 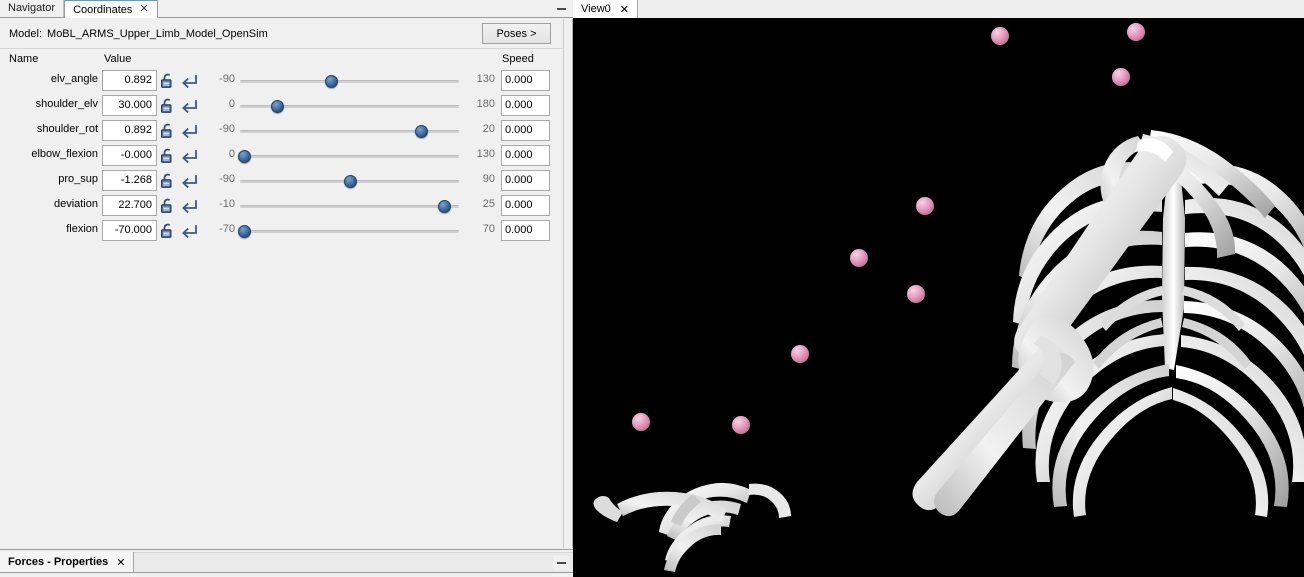 What do you see at coordinates (518, 59) in the screenshot?
I see `column-header-speed: Speed` at bounding box center [518, 59].